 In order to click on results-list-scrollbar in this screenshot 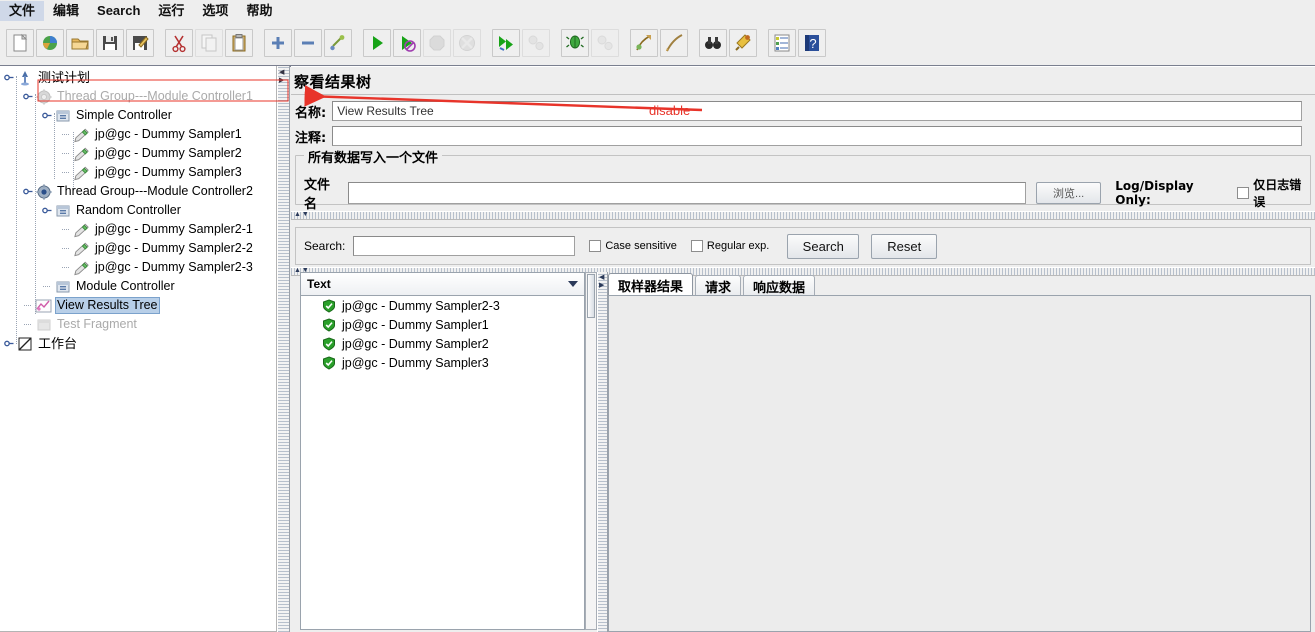, I will do `click(591, 451)`.